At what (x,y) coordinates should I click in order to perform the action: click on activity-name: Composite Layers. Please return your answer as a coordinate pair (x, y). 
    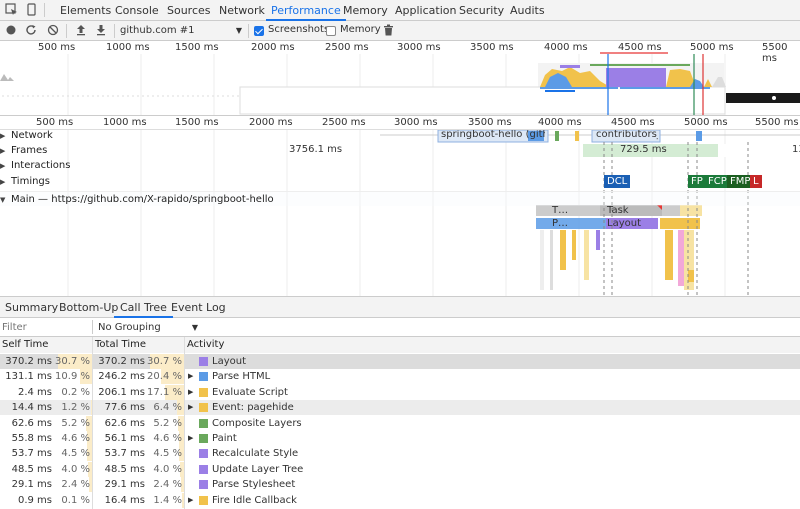
    Looking at the image, I should click on (257, 423).